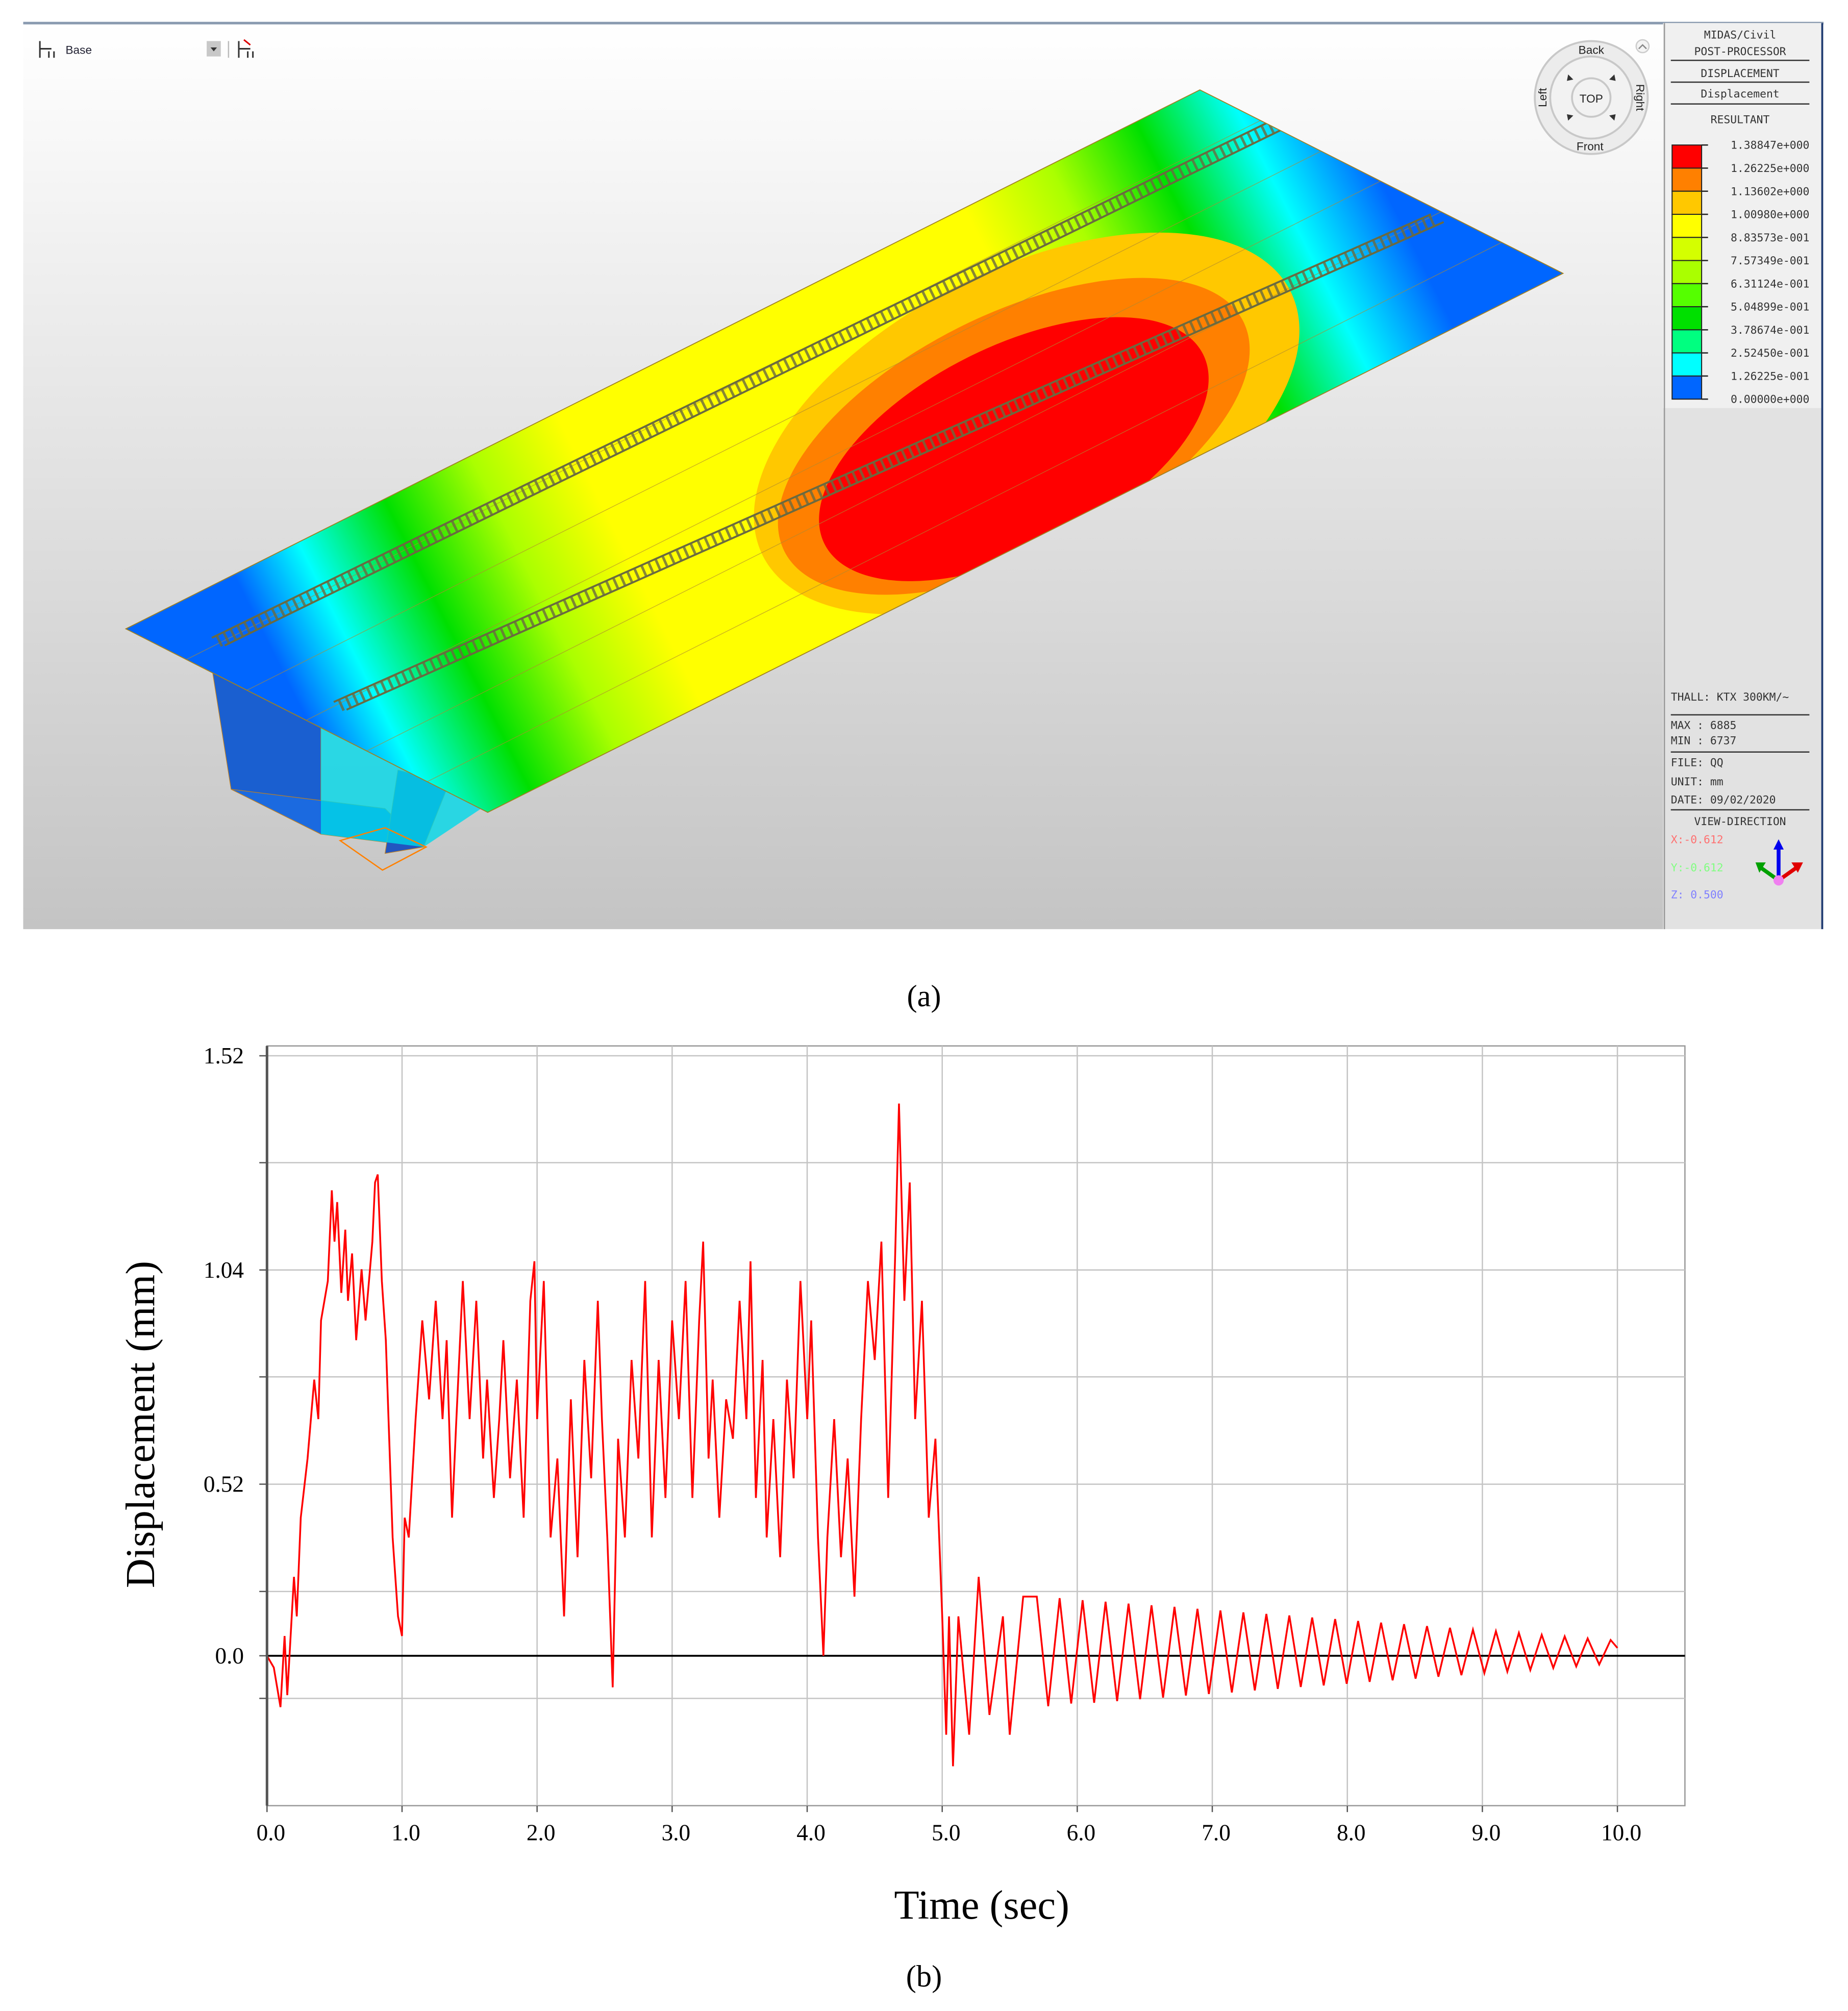 Image resolution: width=1848 pixels, height=2011 pixels. I want to click on result-component: RESULTANT, so click(1741, 119).